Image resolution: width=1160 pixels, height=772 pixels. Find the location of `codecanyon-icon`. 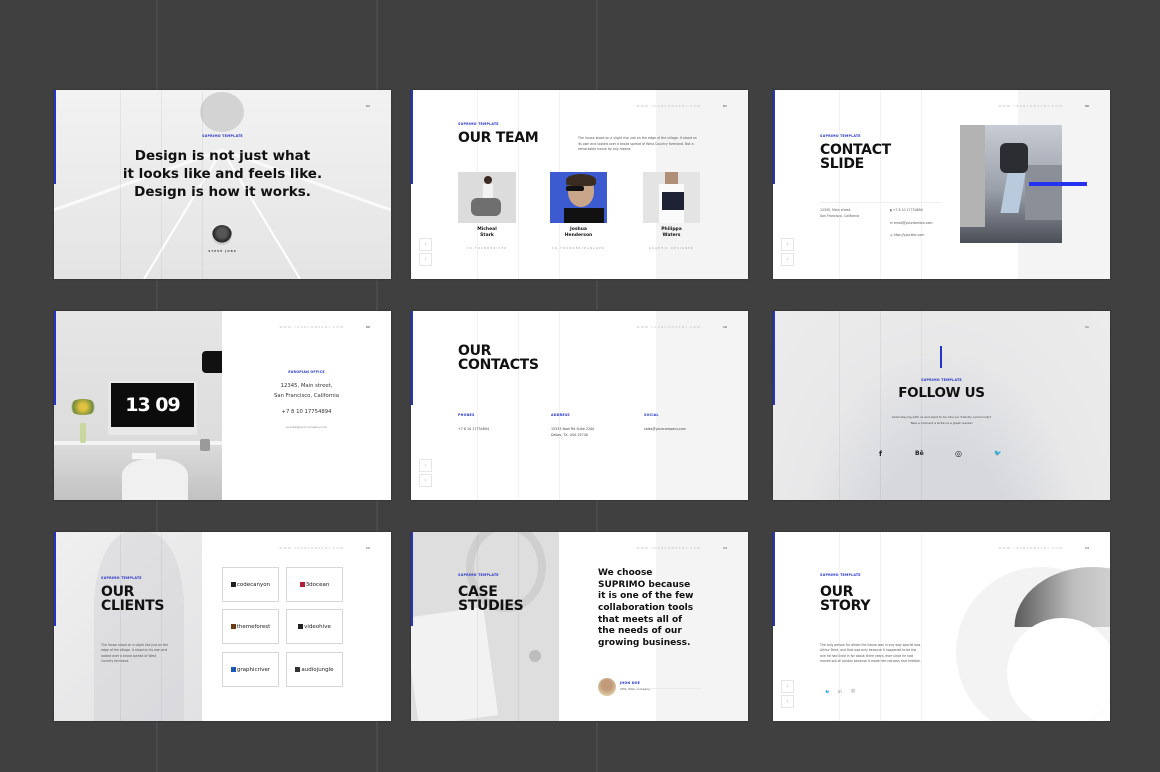

codecanyon-icon is located at coordinates (233, 584).